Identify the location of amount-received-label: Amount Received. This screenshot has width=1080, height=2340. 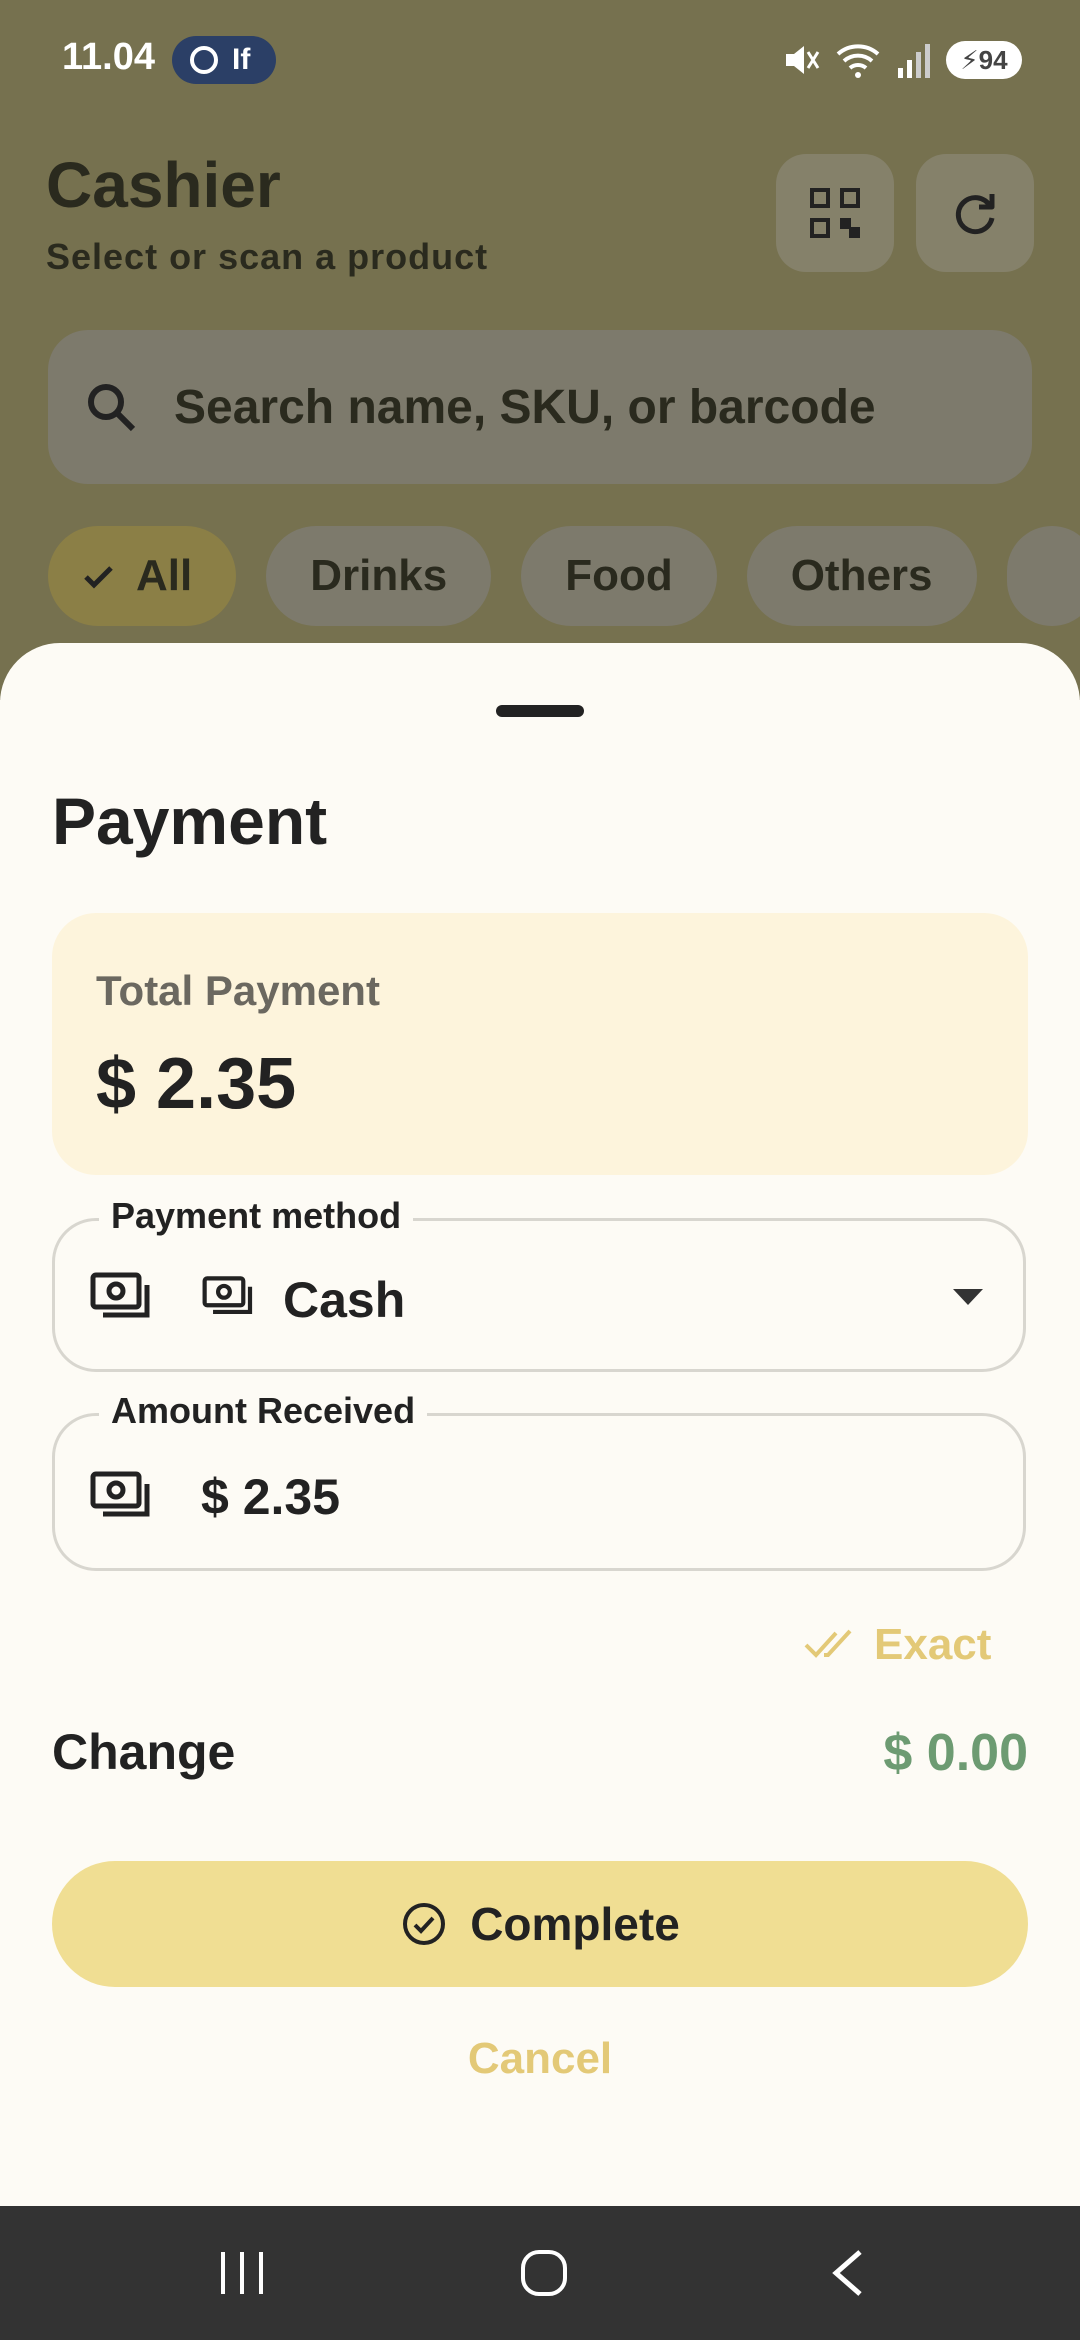
(263, 1411).